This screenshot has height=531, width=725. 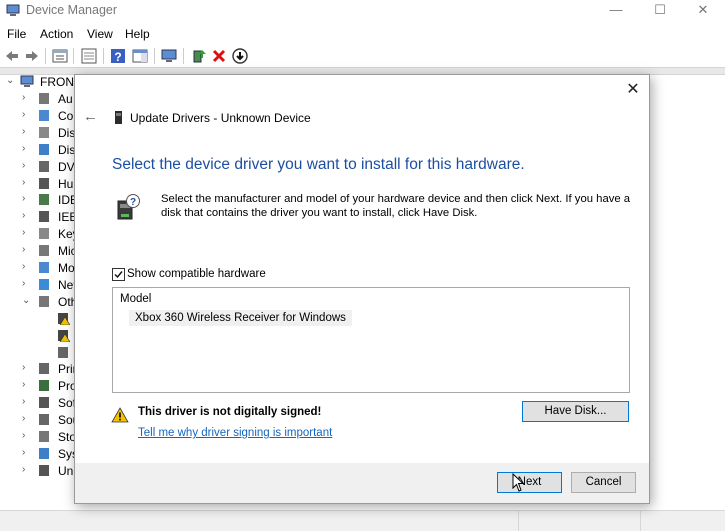 I want to click on tree-category: › Syst, so click(x=40, y=454).